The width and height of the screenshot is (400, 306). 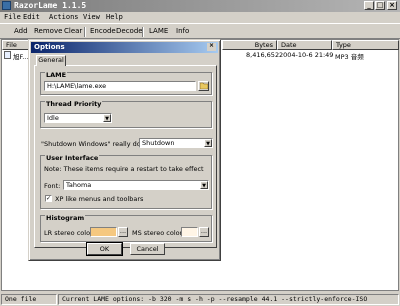 I want to click on xp-menus-label: XP like menus and toolbars, so click(x=99, y=199).